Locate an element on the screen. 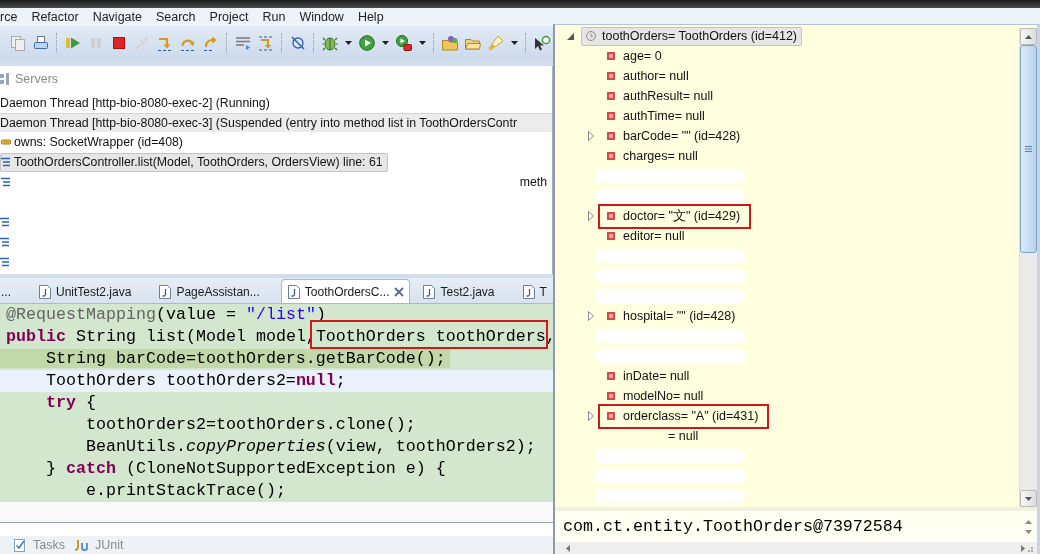  drop-to-frame-icon is located at coordinates (243, 43).